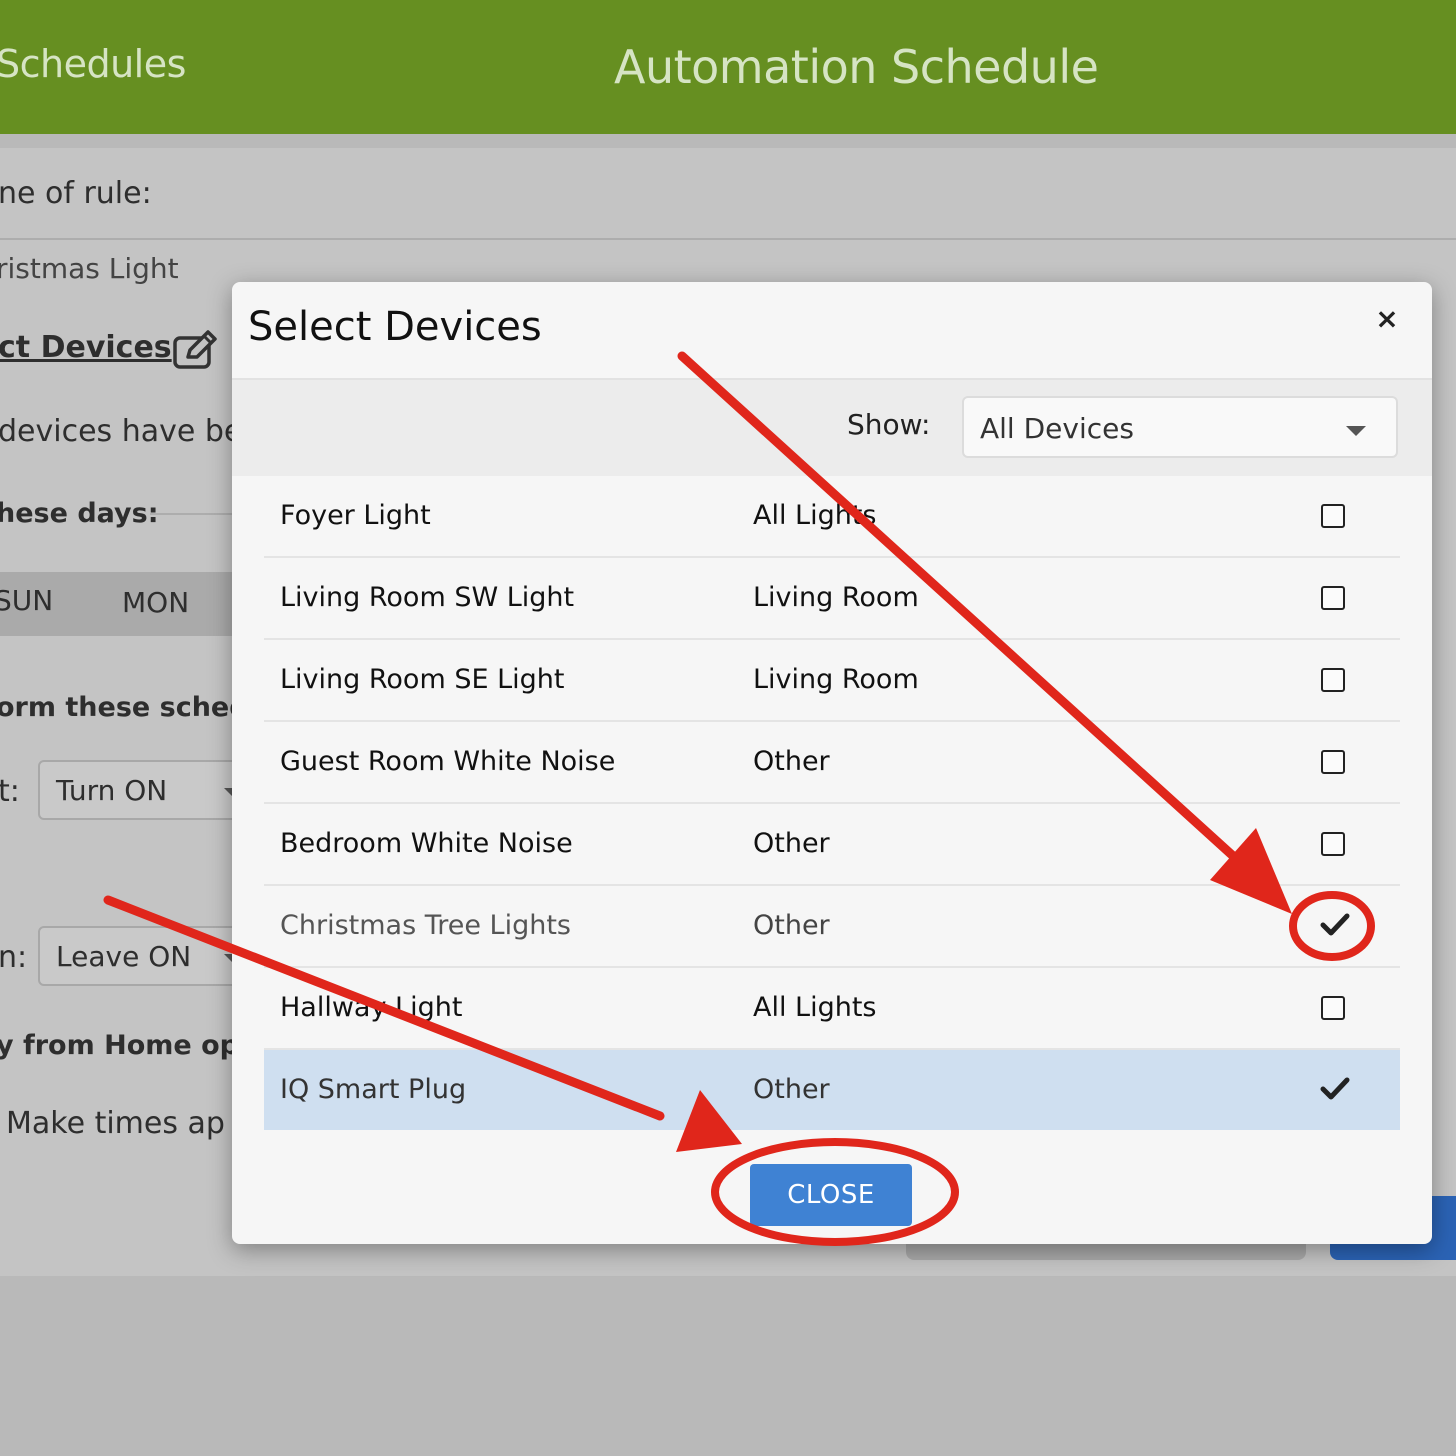 The height and width of the screenshot is (1456, 1456). What do you see at coordinates (426, 843) in the screenshot?
I see `device-name: Bedroom White Noise` at bounding box center [426, 843].